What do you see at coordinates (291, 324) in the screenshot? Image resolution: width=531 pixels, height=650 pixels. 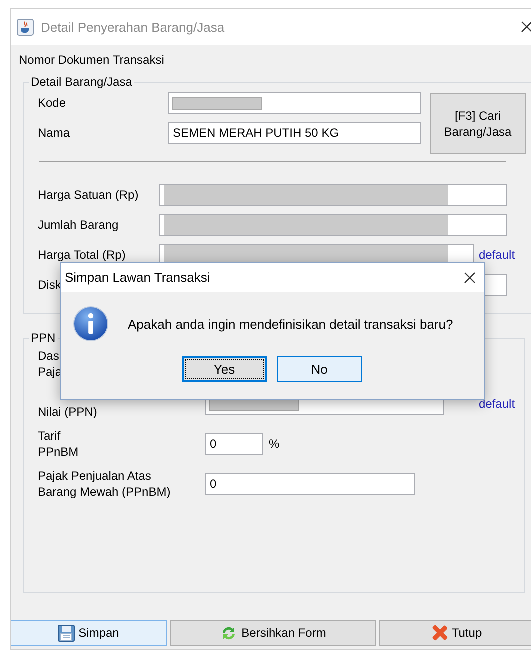 I see `dialog-message: Apakah anda ingin mendefinisikan detail transaksi baru?` at bounding box center [291, 324].